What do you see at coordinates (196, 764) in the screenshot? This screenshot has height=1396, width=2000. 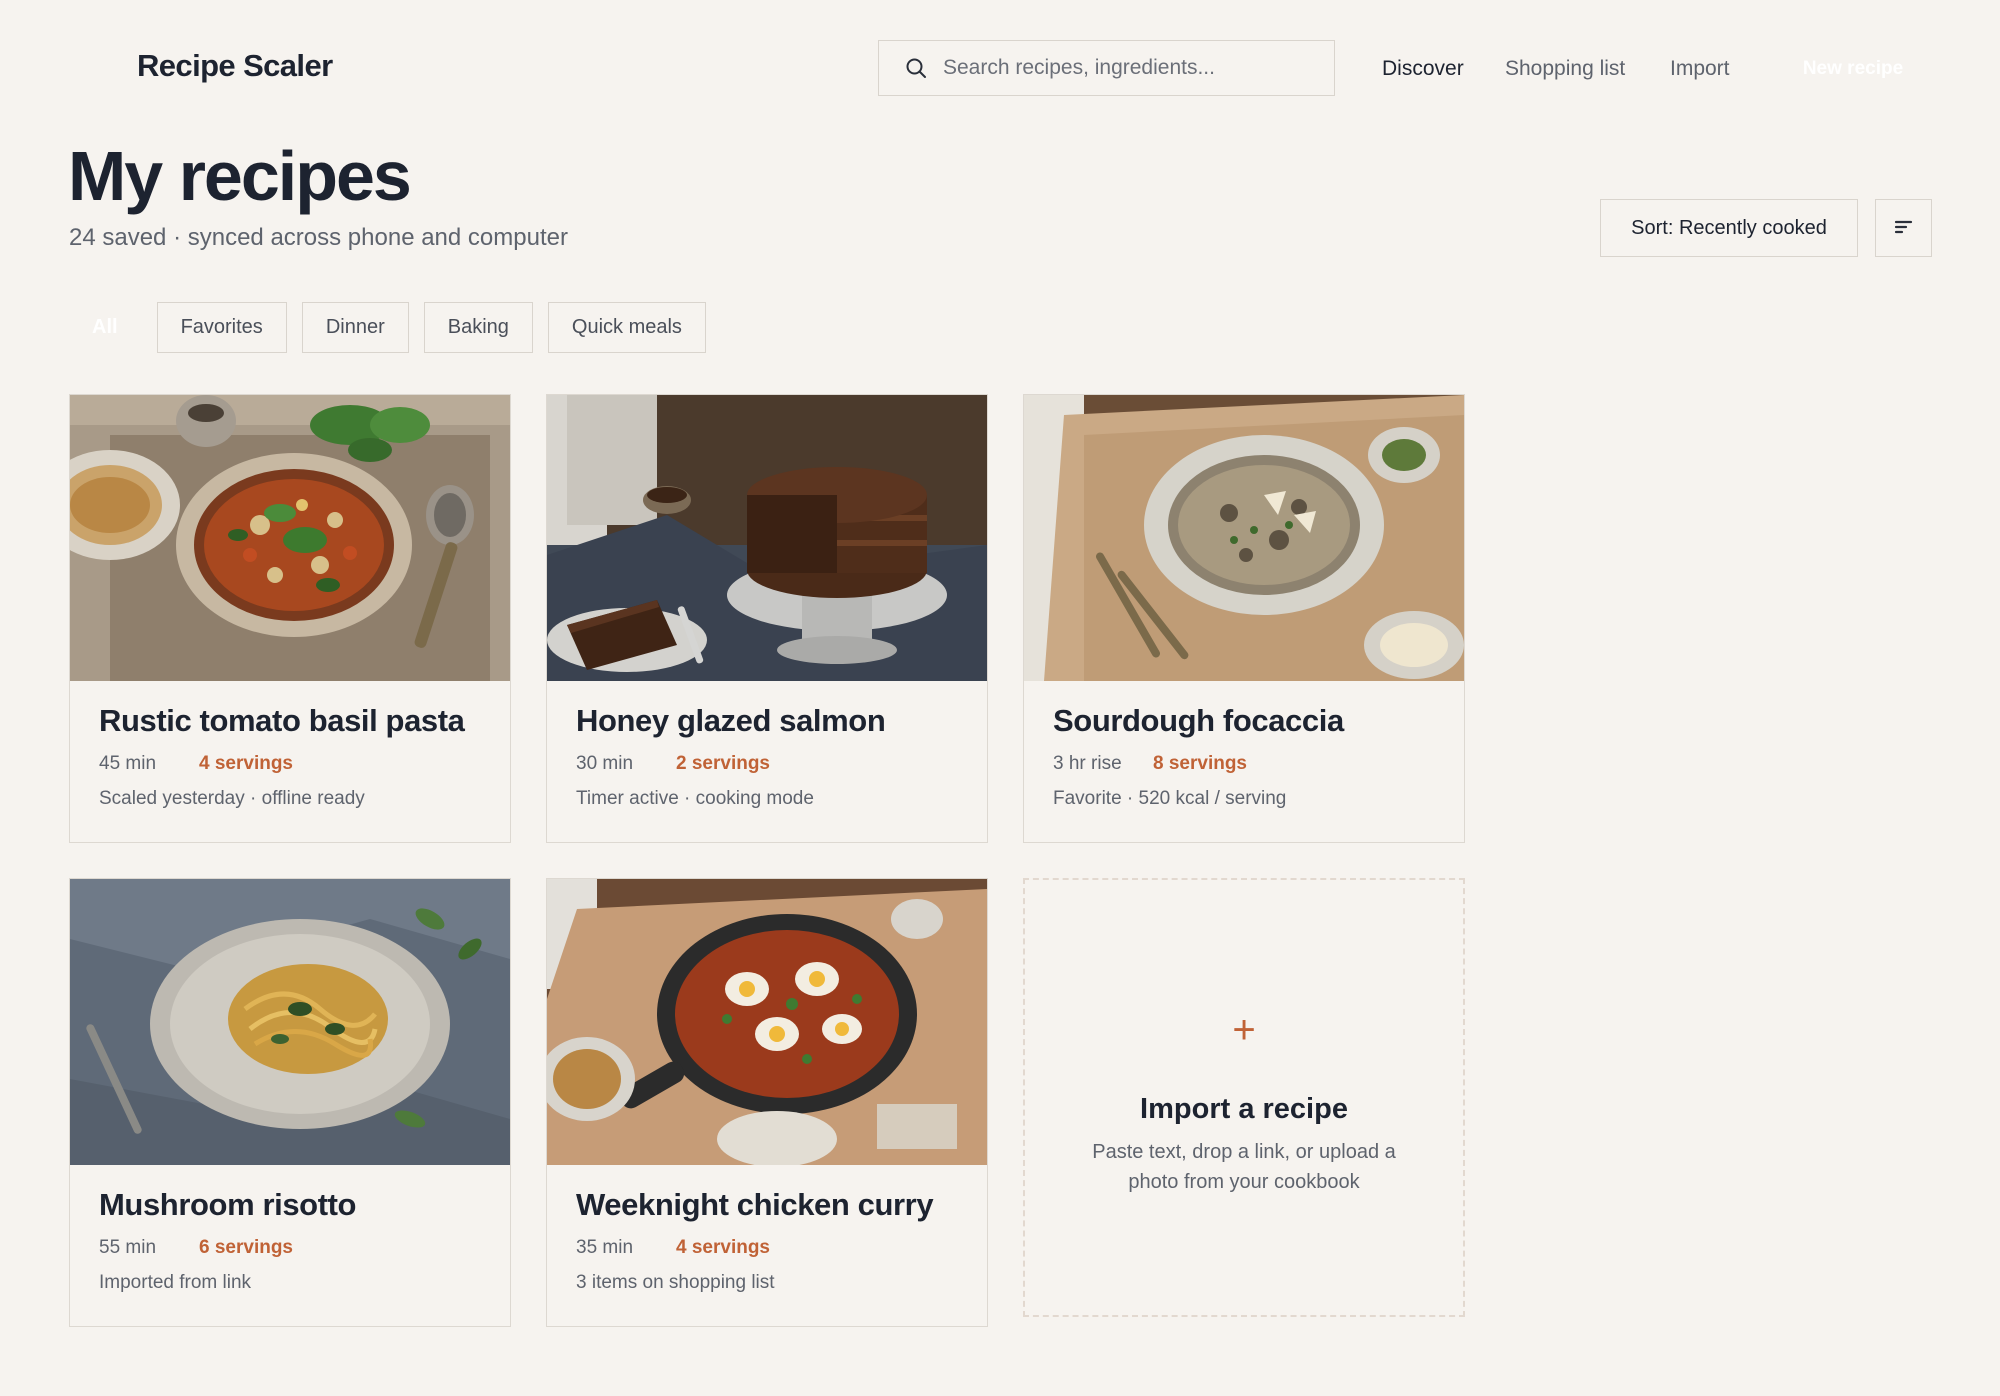 I see `recipe-meta: 45 min 4 servings` at bounding box center [196, 764].